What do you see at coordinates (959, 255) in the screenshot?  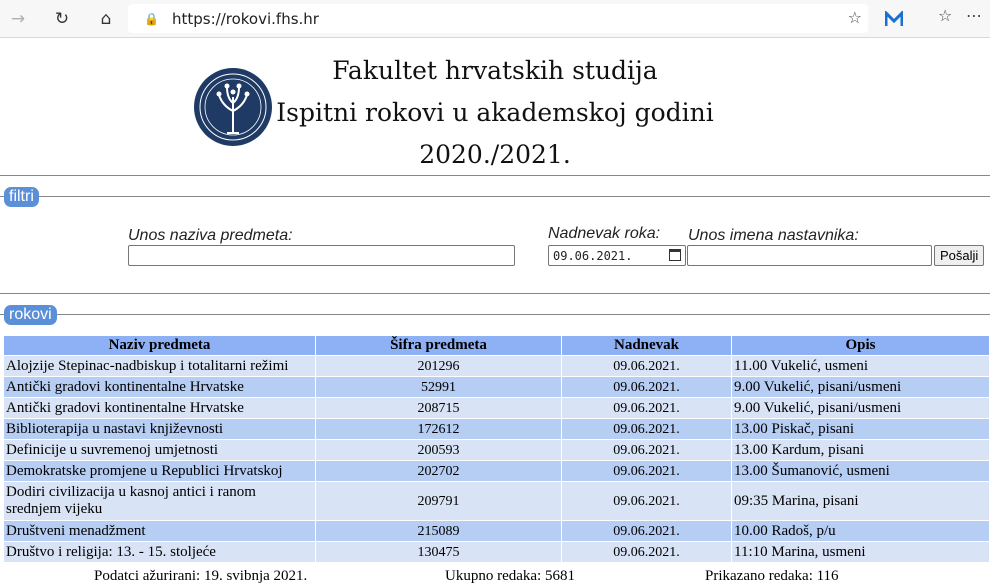 I see `submit-button: Pošalji` at bounding box center [959, 255].